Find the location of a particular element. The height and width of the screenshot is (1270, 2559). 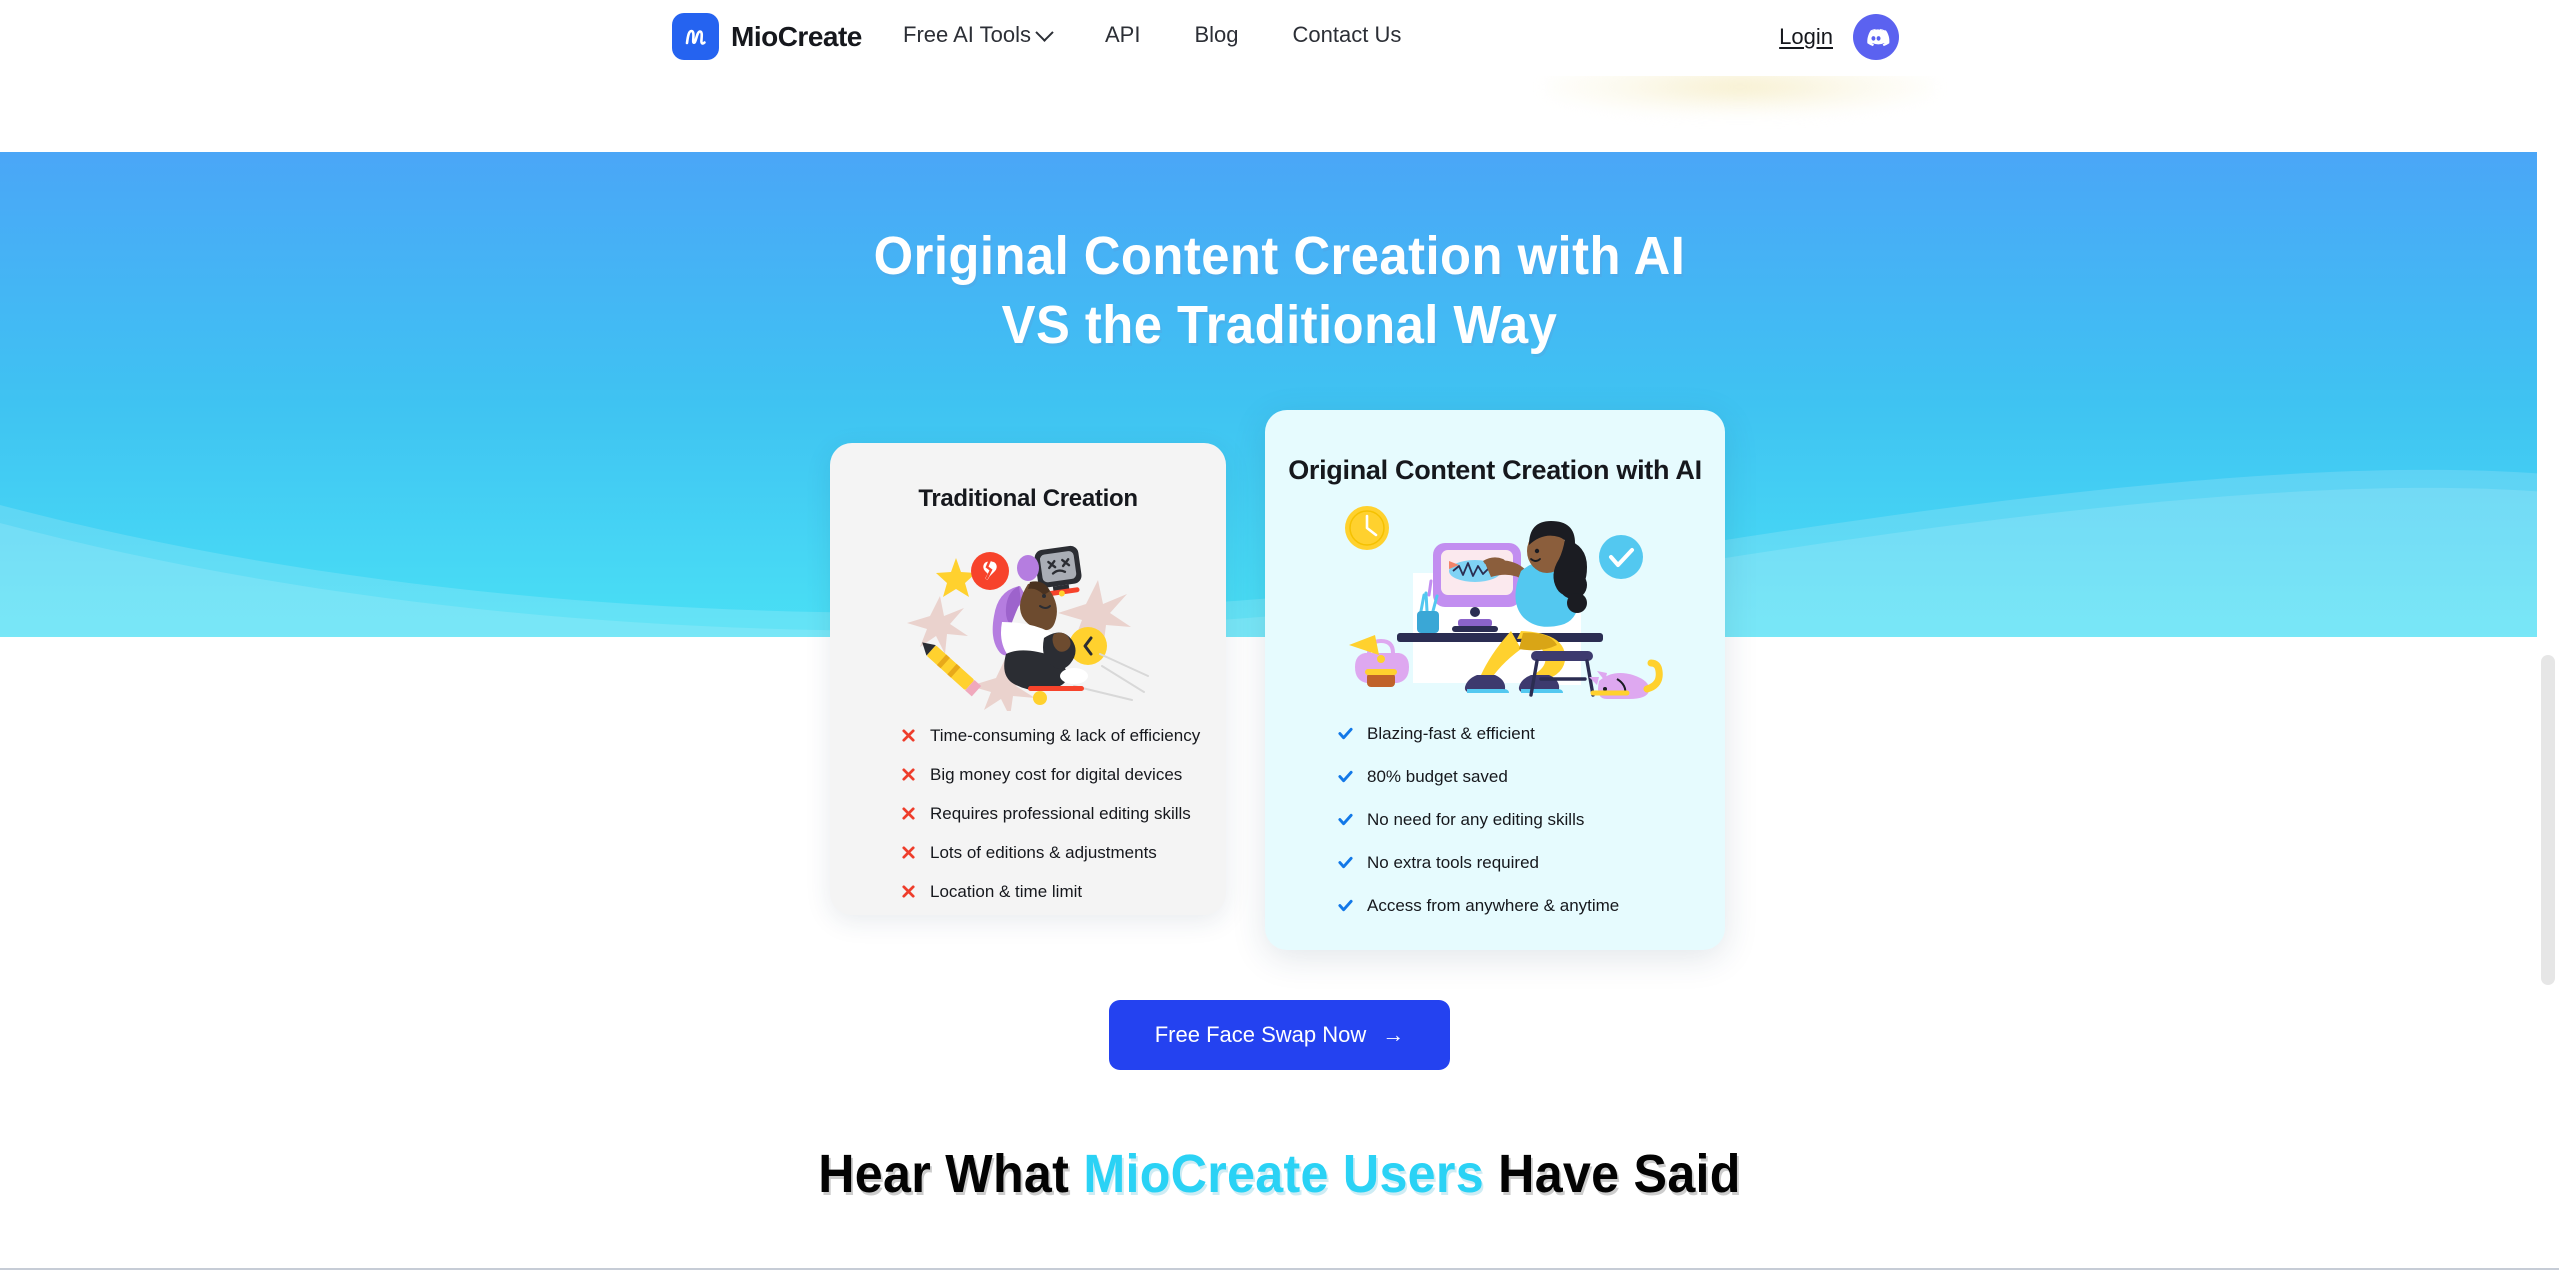

list-item-label: Location & time limit is located at coordinates (1006, 891).